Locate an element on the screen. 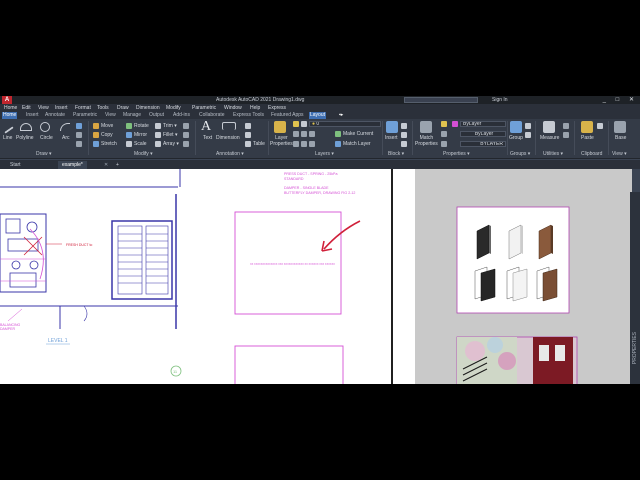  quick-select-icon is located at coordinates (566, 126).